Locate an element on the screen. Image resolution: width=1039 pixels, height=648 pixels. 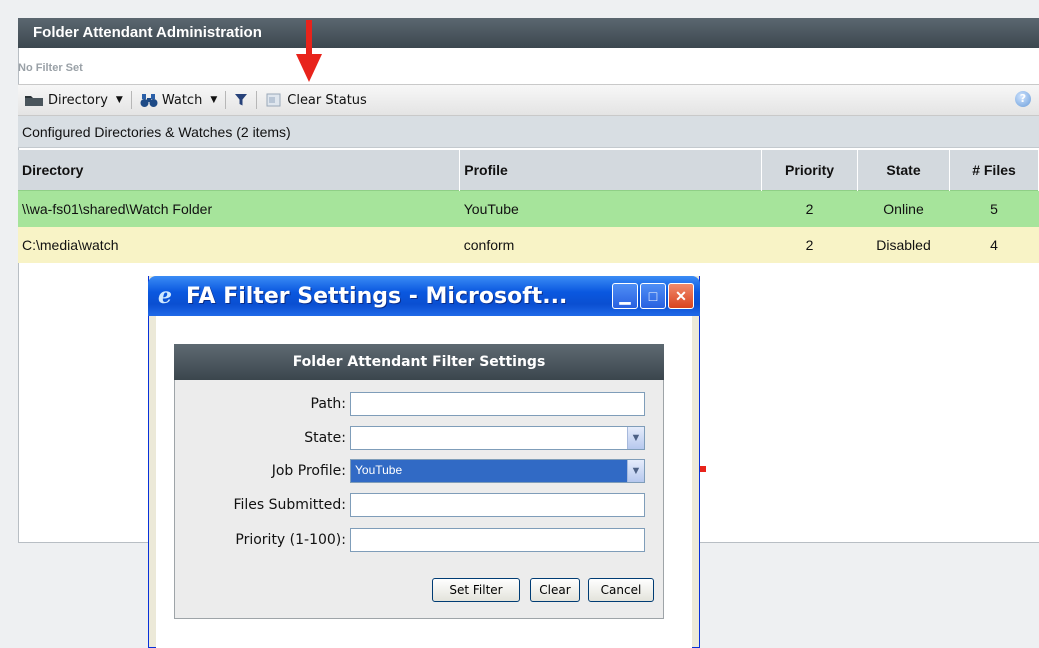
column-header-files: # Files is located at coordinates (994, 170).